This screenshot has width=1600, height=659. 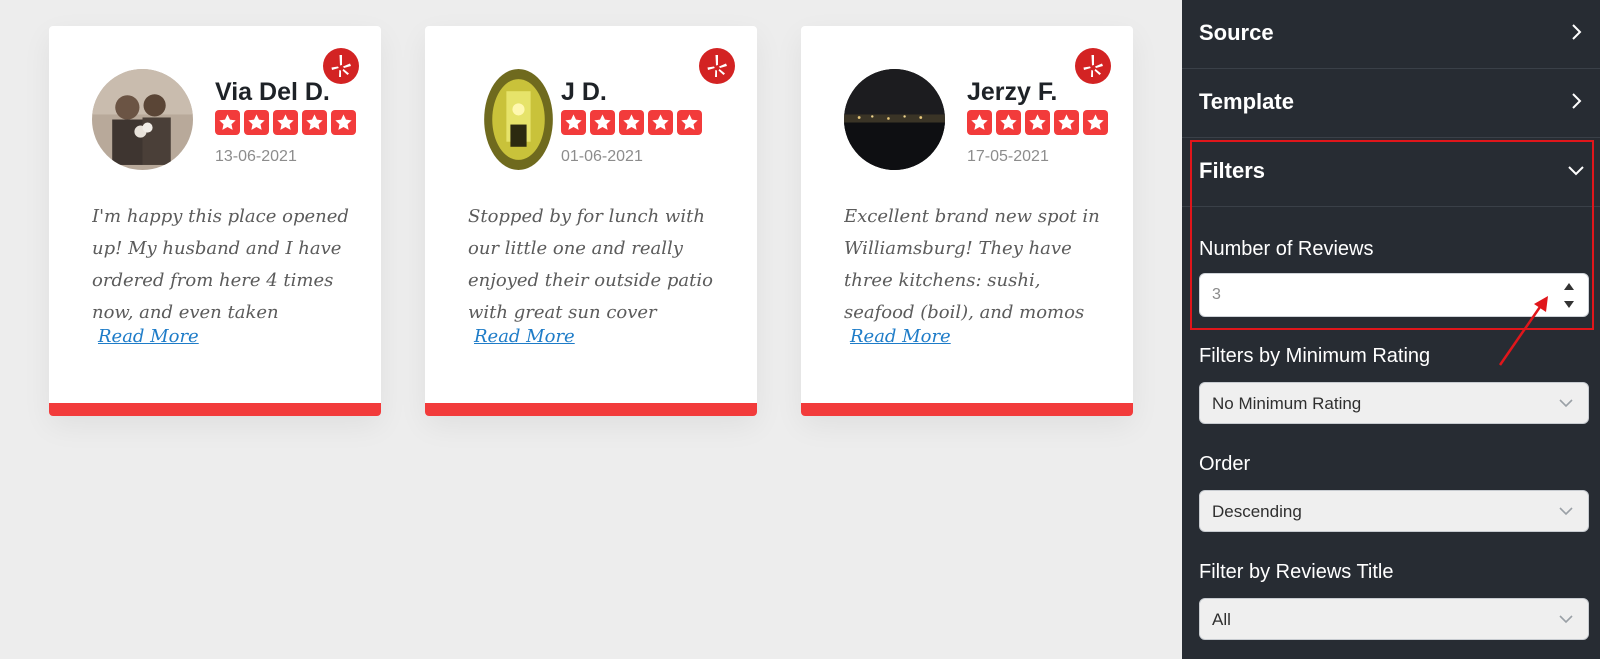 I want to click on order-select: Descending, so click(x=1394, y=511).